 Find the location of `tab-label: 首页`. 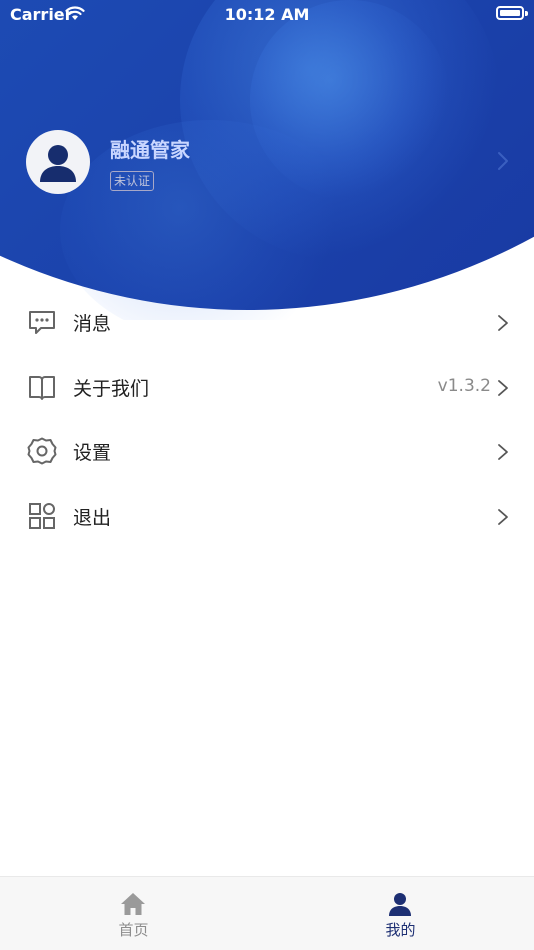

tab-label: 首页 is located at coordinates (133, 930).